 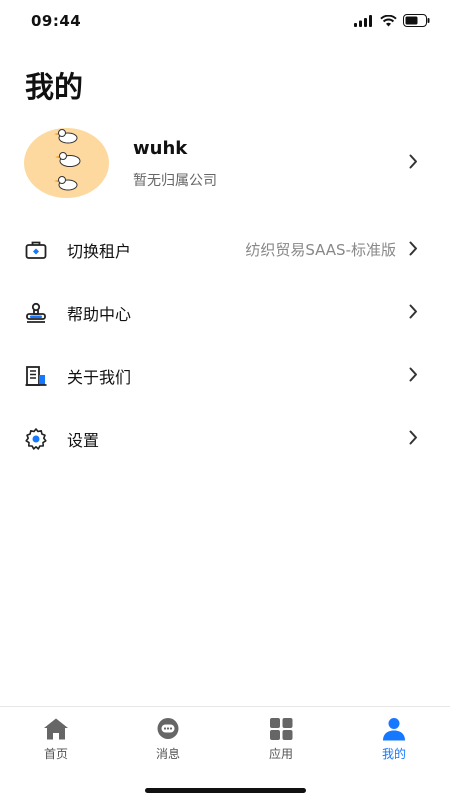 What do you see at coordinates (281, 729) in the screenshot?
I see `apps-grid-icon` at bounding box center [281, 729].